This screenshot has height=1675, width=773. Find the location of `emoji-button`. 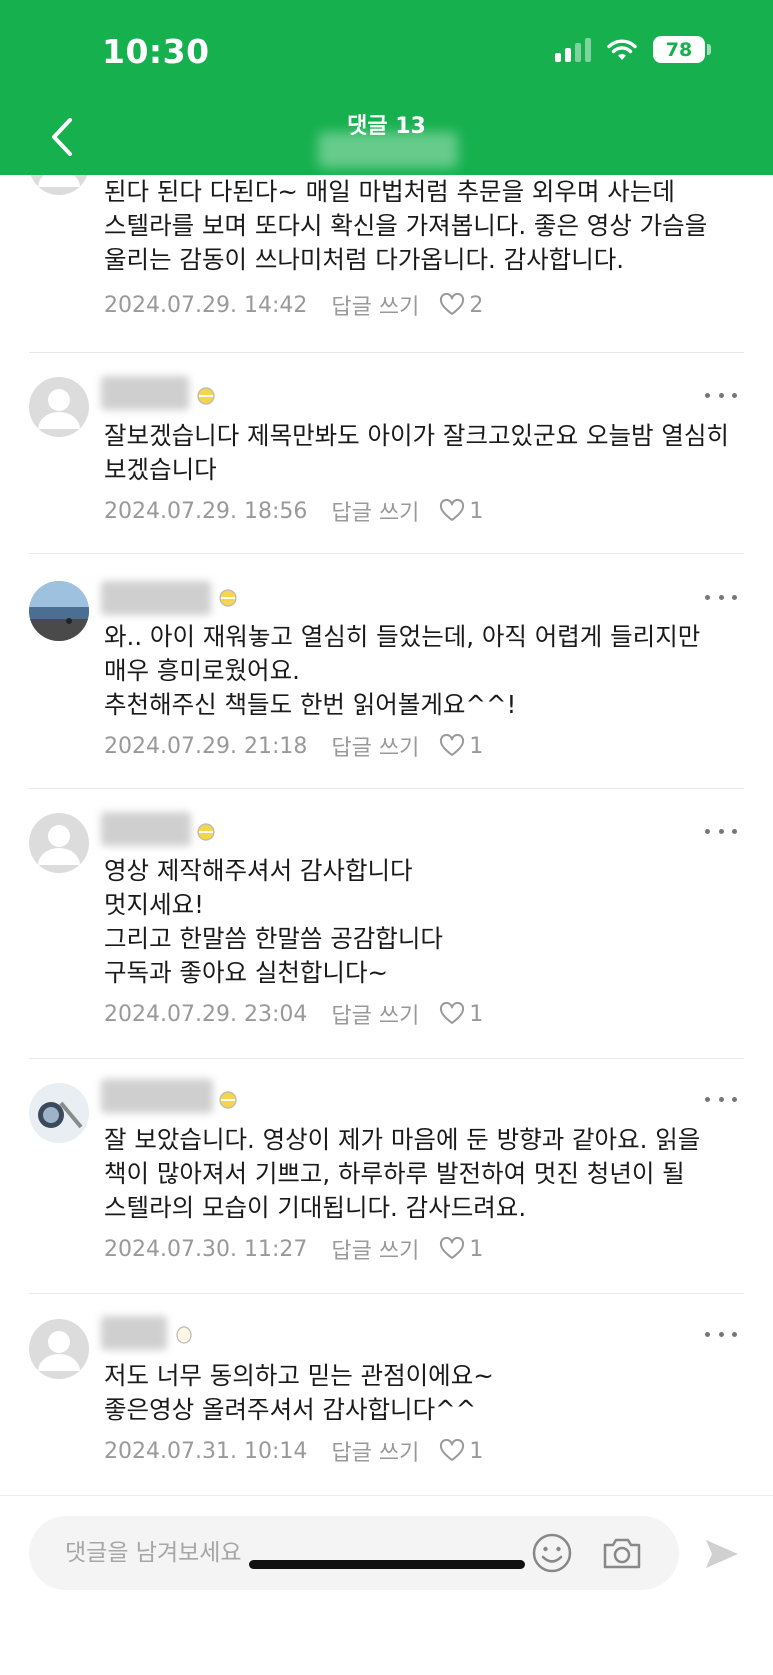

emoji-button is located at coordinates (552, 1553).